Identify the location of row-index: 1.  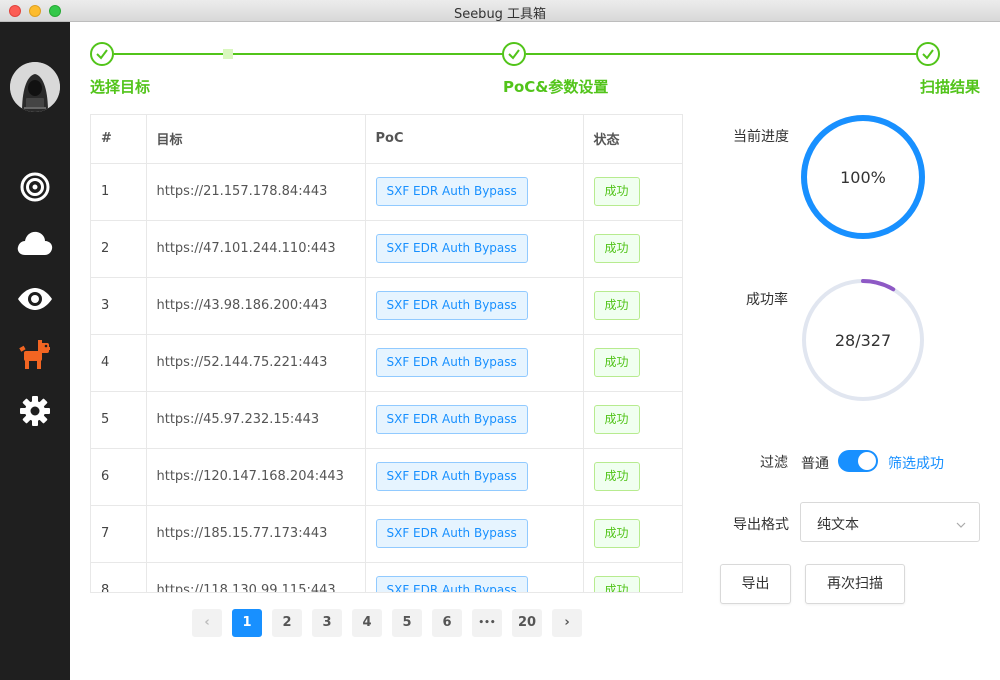
(119, 192).